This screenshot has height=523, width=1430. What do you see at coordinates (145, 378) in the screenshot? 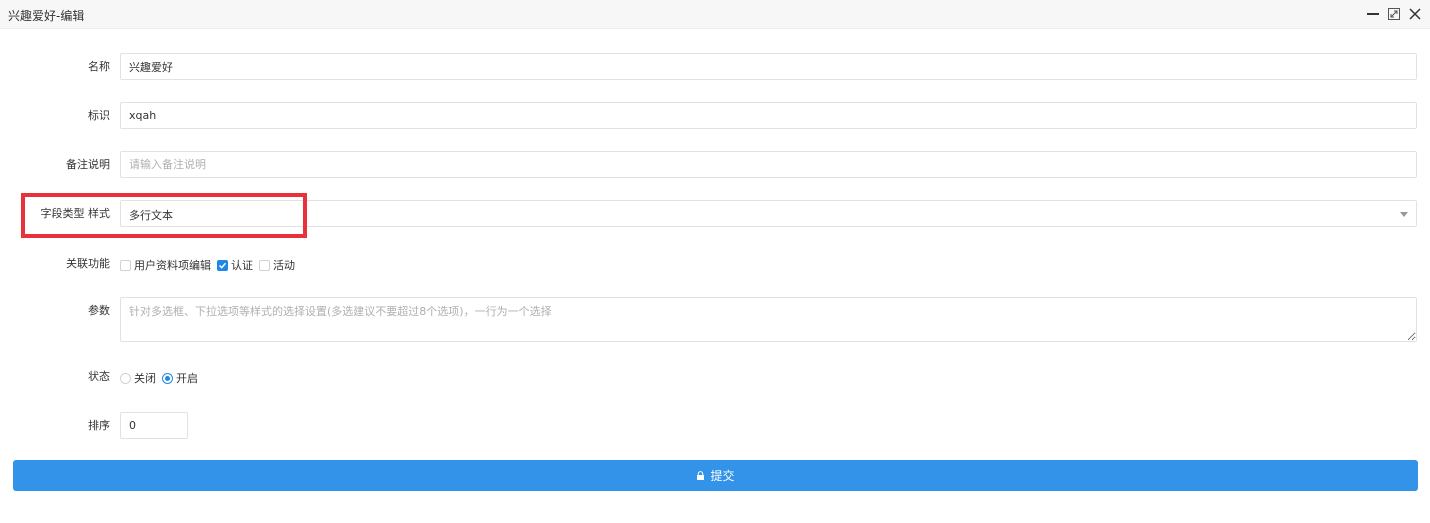
I see `radio-label: 关闭` at bounding box center [145, 378].